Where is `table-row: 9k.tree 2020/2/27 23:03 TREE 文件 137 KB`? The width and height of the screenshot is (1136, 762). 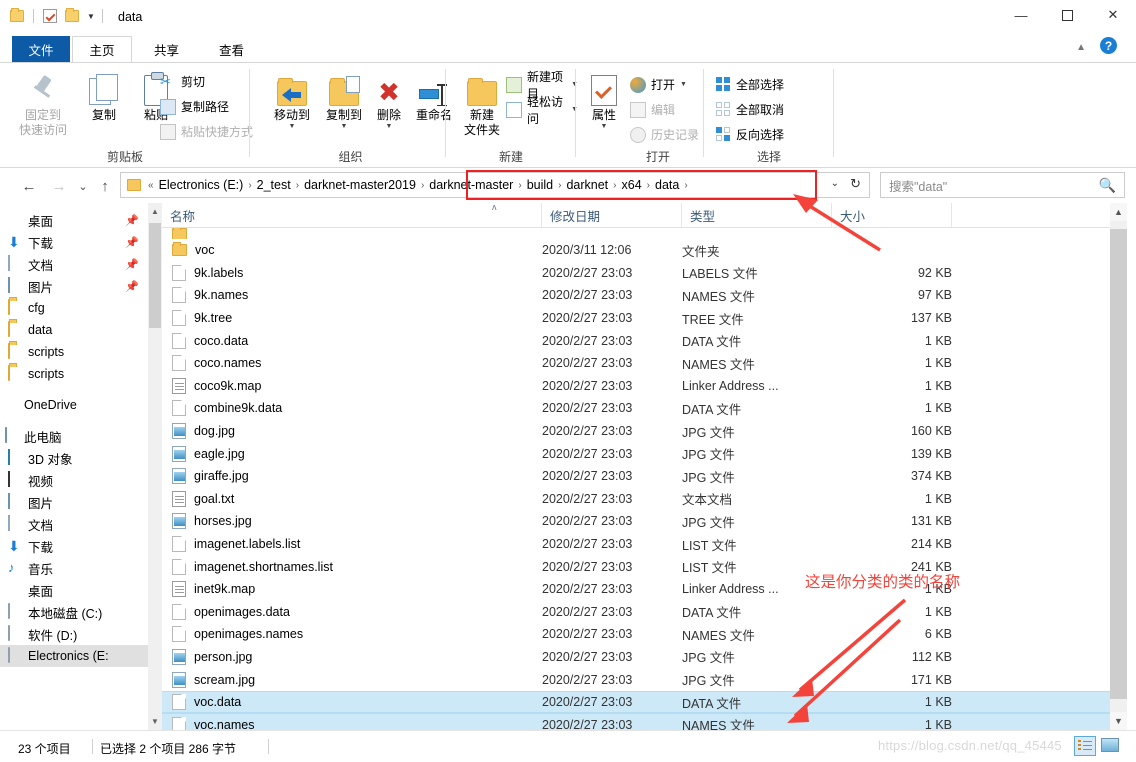 table-row: 9k.tree 2020/2/27 23:03 TREE 文件 137 KB is located at coordinates (636, 318).